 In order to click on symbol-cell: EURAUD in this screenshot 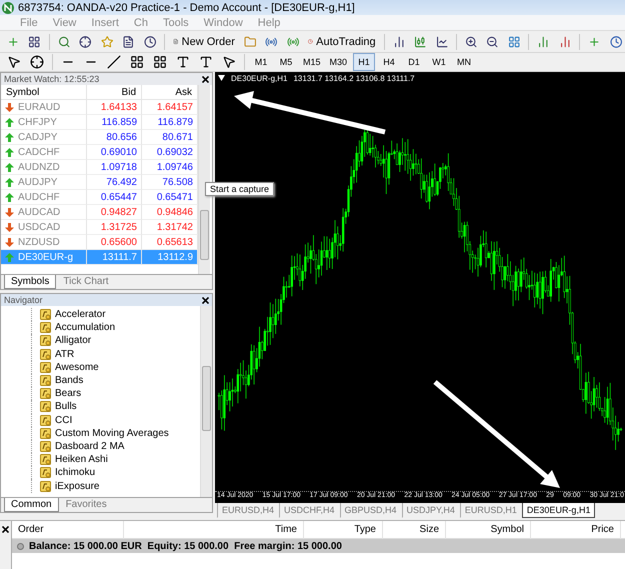, I will do `click(44, 107)`.